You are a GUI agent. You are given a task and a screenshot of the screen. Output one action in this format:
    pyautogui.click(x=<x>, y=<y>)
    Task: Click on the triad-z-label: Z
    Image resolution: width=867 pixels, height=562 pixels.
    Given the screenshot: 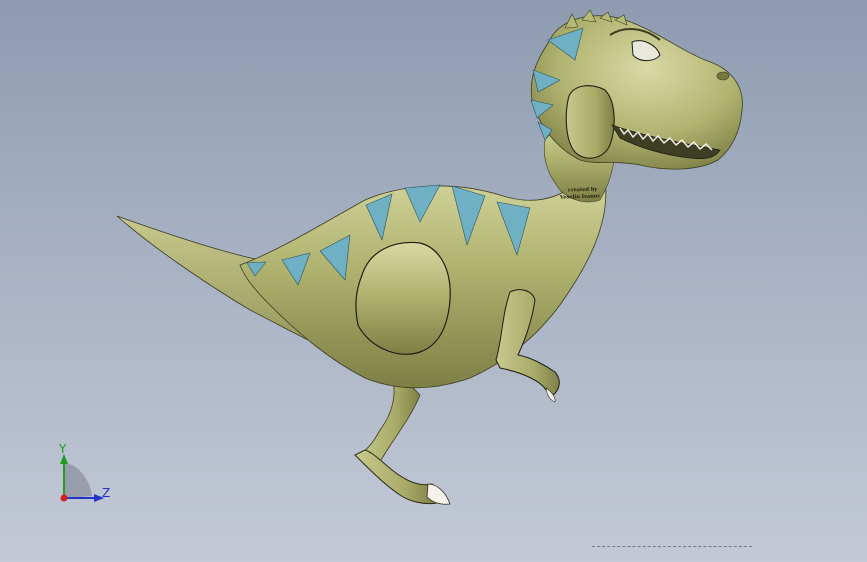 What is the action you would take?
    pyautogui.click(x=106, y=493)
    